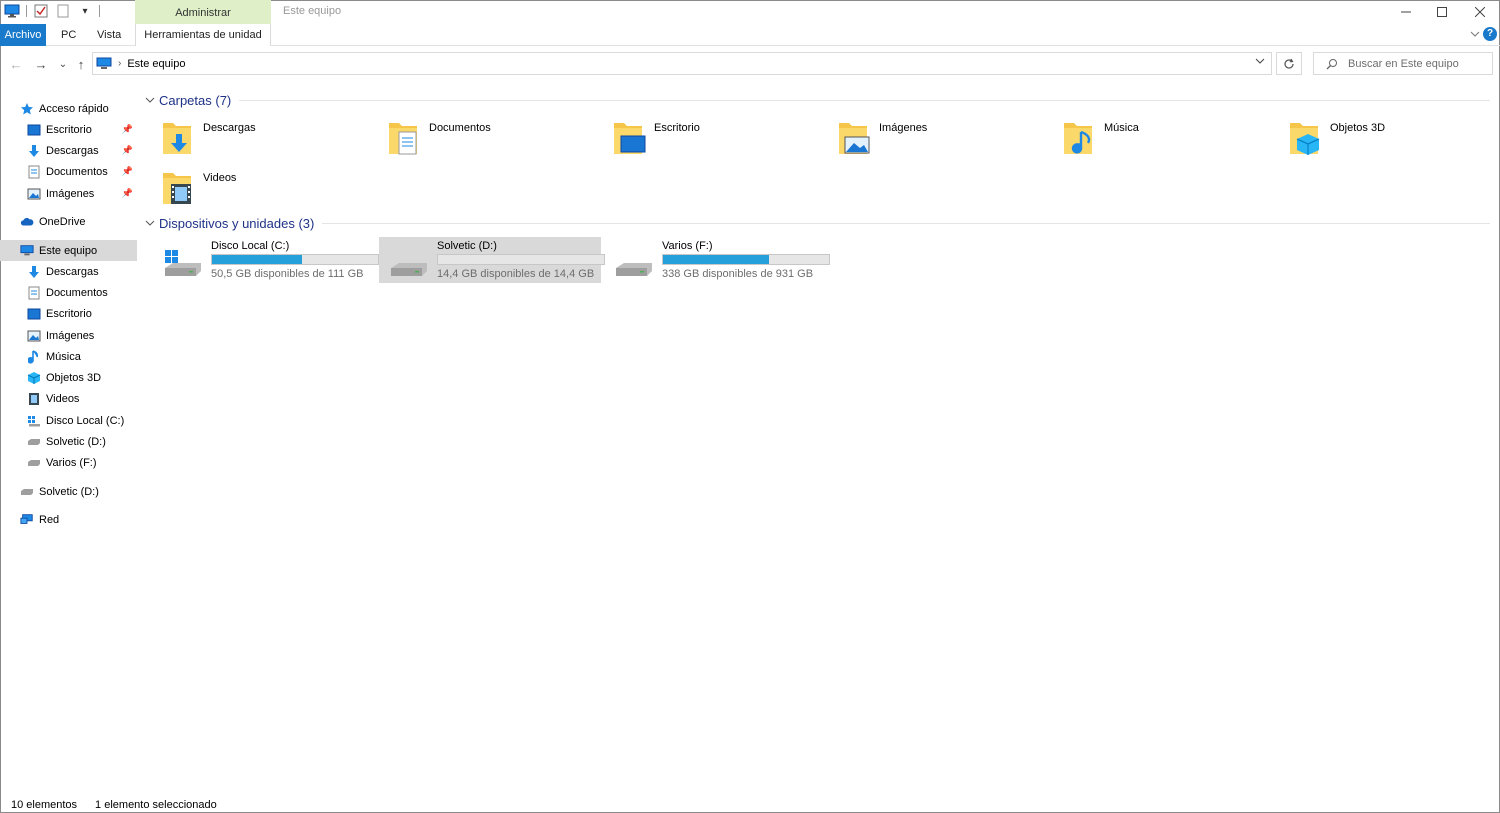 Image resolution: width=1500 pixels, height=813 pixels. I want to click on group-title: Dispositivos y unidades (3), so click(237, 223).